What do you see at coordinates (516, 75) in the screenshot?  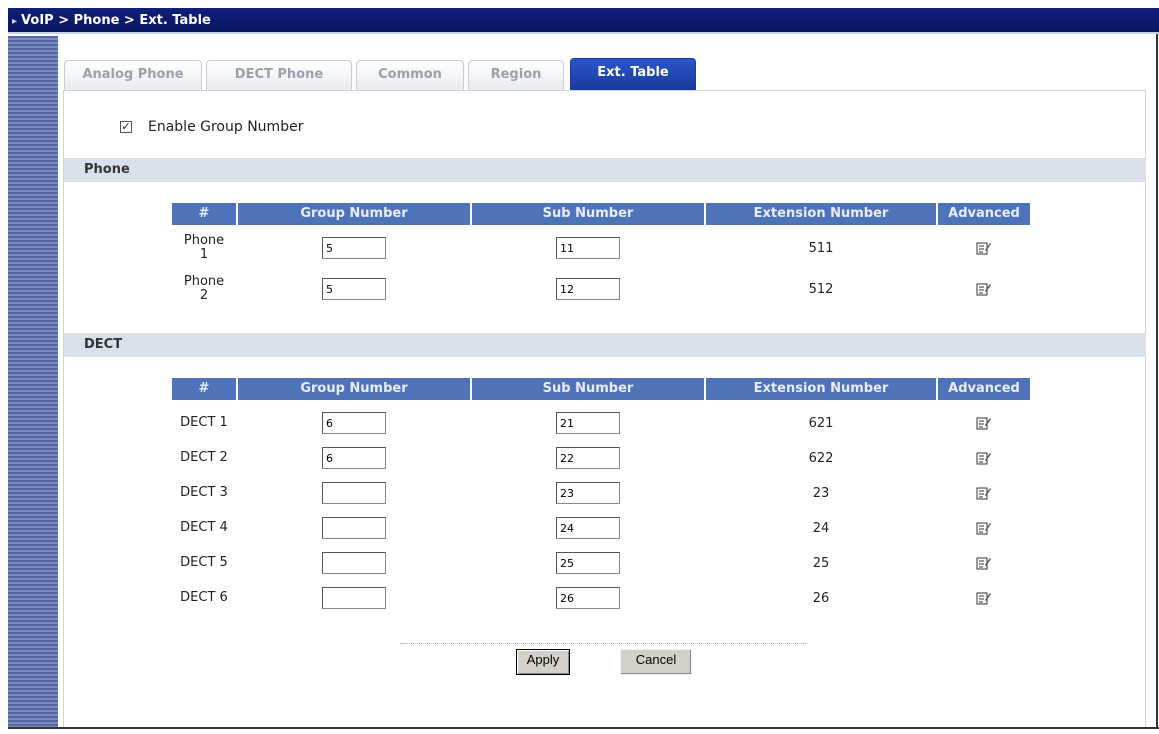 I see `tab-region: Region` at bounding box center [516, 75].